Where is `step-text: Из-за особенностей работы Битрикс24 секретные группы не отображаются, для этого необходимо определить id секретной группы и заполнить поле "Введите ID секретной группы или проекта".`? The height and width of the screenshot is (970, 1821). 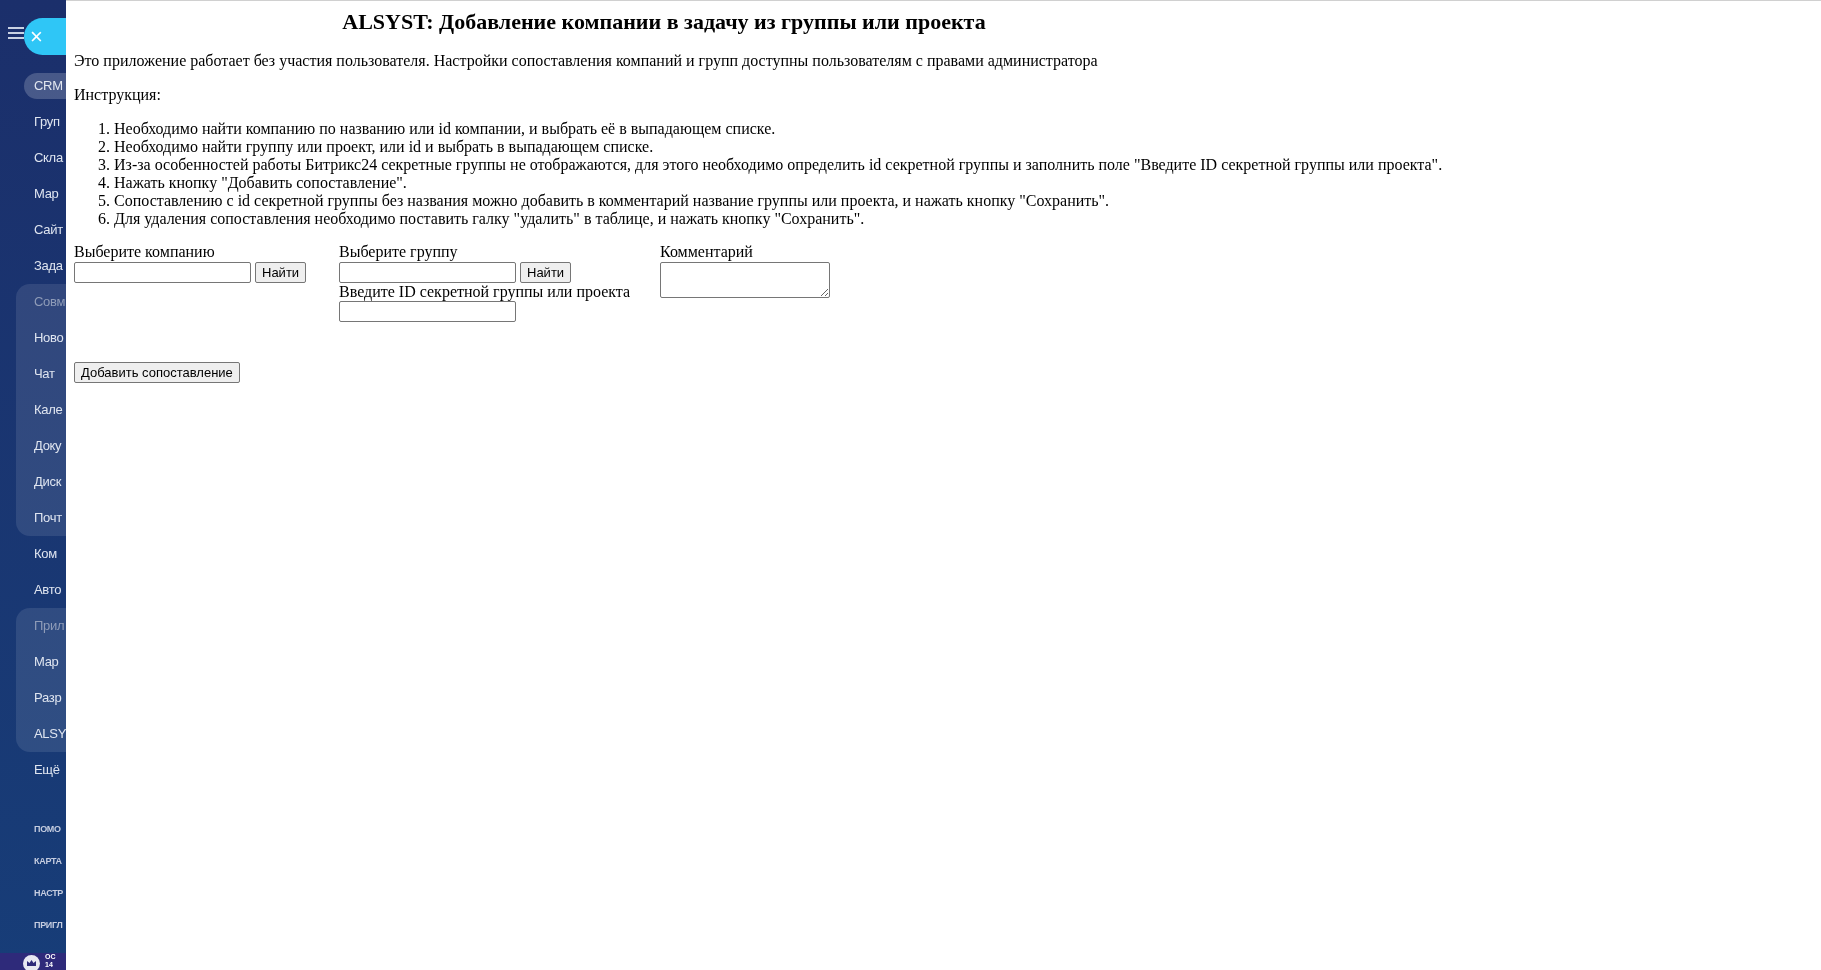
step-text: Из-за особенностей работы Битрикс24 секретные группы не отображаются, для этого необходимо определить id секретной группы и заполнить поле "Введите ID секретной группы или проекта". is located at coordinates (778, 165).